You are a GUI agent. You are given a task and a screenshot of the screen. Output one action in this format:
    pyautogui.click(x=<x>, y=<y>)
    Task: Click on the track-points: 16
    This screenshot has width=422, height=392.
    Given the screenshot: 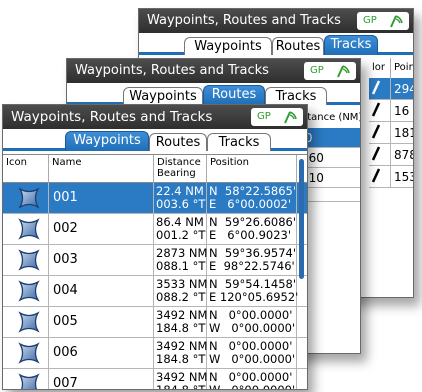 What is the action you would take?
    pyautogui.click(x=402, y=110)
    